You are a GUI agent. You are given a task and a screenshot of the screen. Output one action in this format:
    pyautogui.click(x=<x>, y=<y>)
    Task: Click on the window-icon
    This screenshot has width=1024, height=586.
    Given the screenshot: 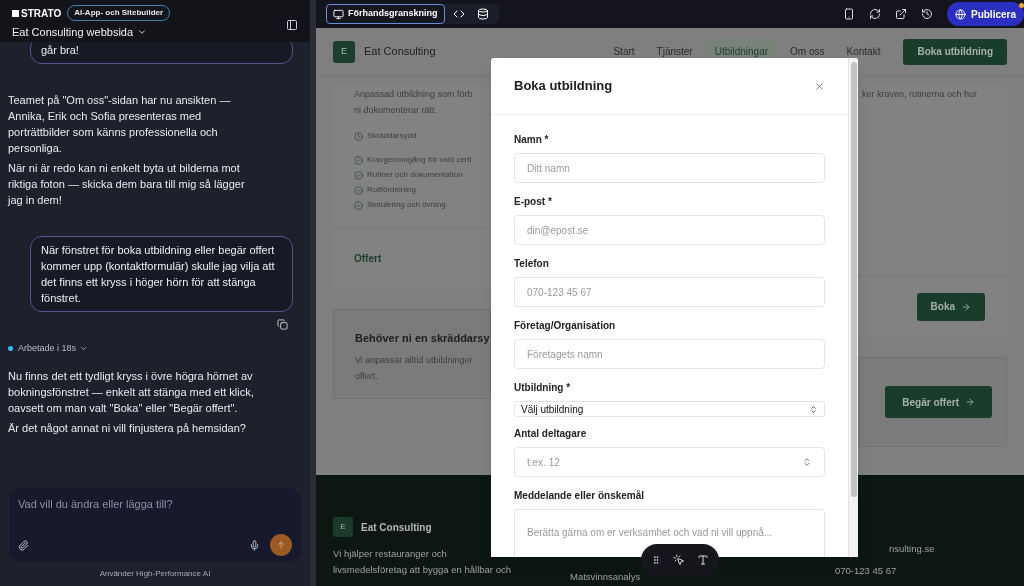 What is the action you would take?
    pyautogui.click(x=338, y=14)
    